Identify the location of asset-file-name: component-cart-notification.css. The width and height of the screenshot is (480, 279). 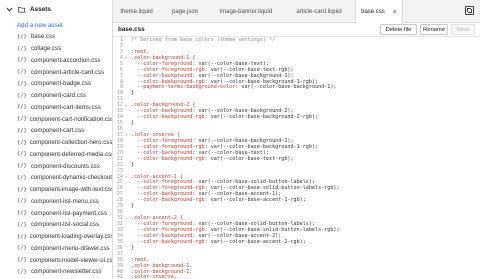
(71, 119).